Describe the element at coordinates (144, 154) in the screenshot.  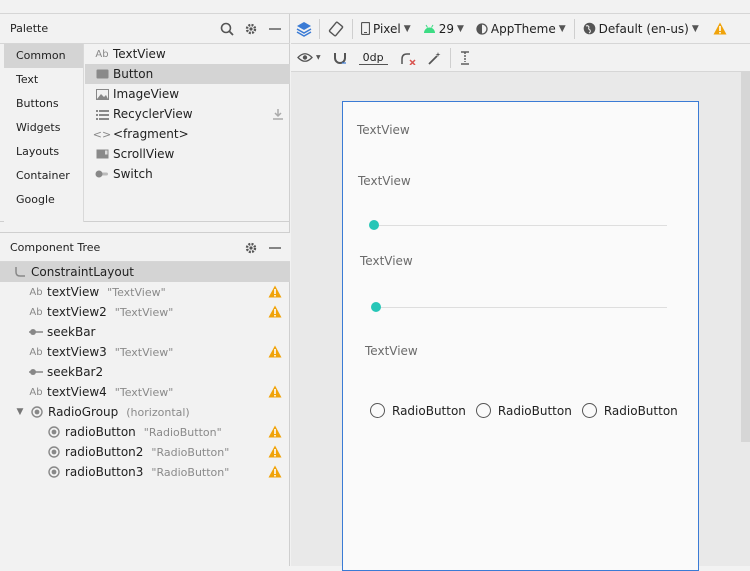
I see `widget-label: ScrollView` at that location.